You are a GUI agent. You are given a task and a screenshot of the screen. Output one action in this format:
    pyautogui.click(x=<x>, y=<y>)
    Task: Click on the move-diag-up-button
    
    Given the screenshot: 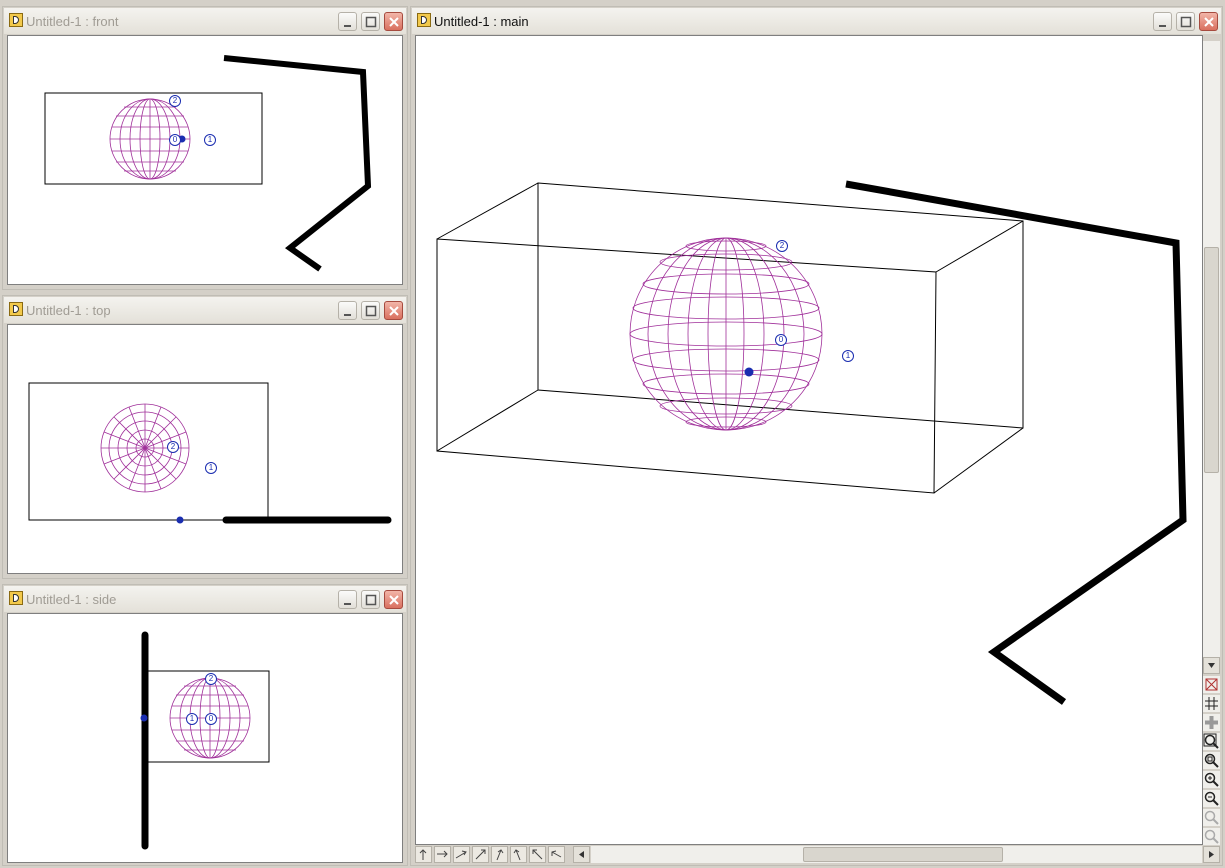 What is the action you would take?
    pyautogui.click(x=480, y=854)
    